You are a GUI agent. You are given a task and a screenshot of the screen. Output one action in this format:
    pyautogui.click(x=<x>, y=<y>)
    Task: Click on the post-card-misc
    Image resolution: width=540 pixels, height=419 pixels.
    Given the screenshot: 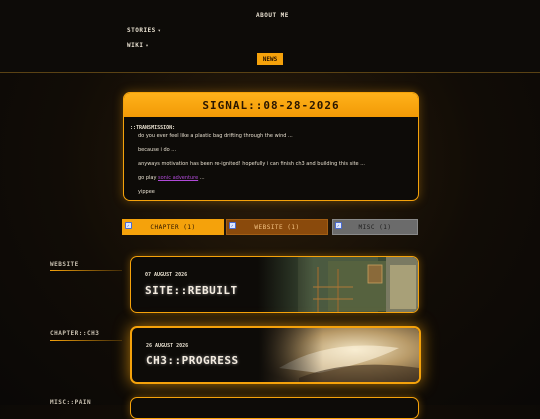 What is the action you would take?
    pyautogui.click(x=274, y=408)
    